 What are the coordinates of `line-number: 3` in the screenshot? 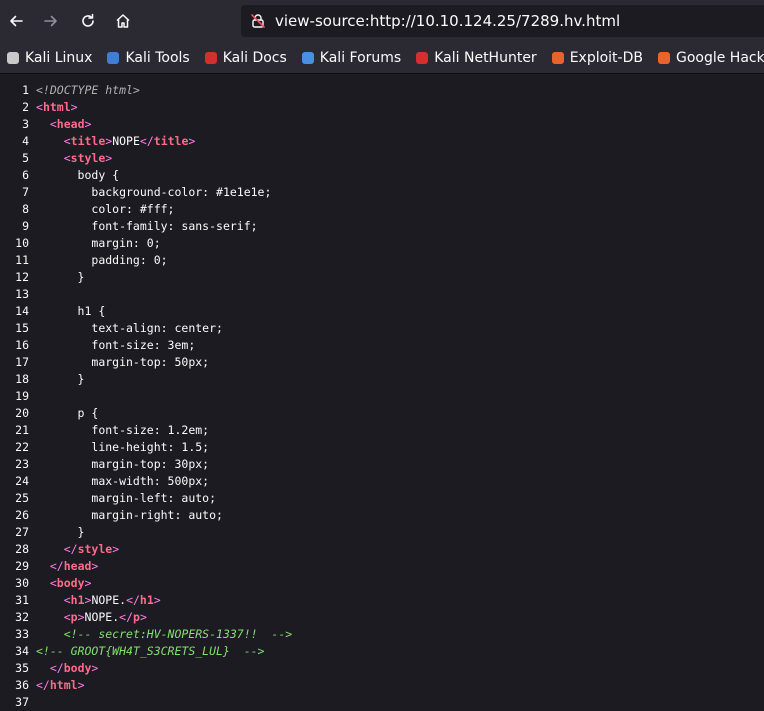 It's located at (25, 124).